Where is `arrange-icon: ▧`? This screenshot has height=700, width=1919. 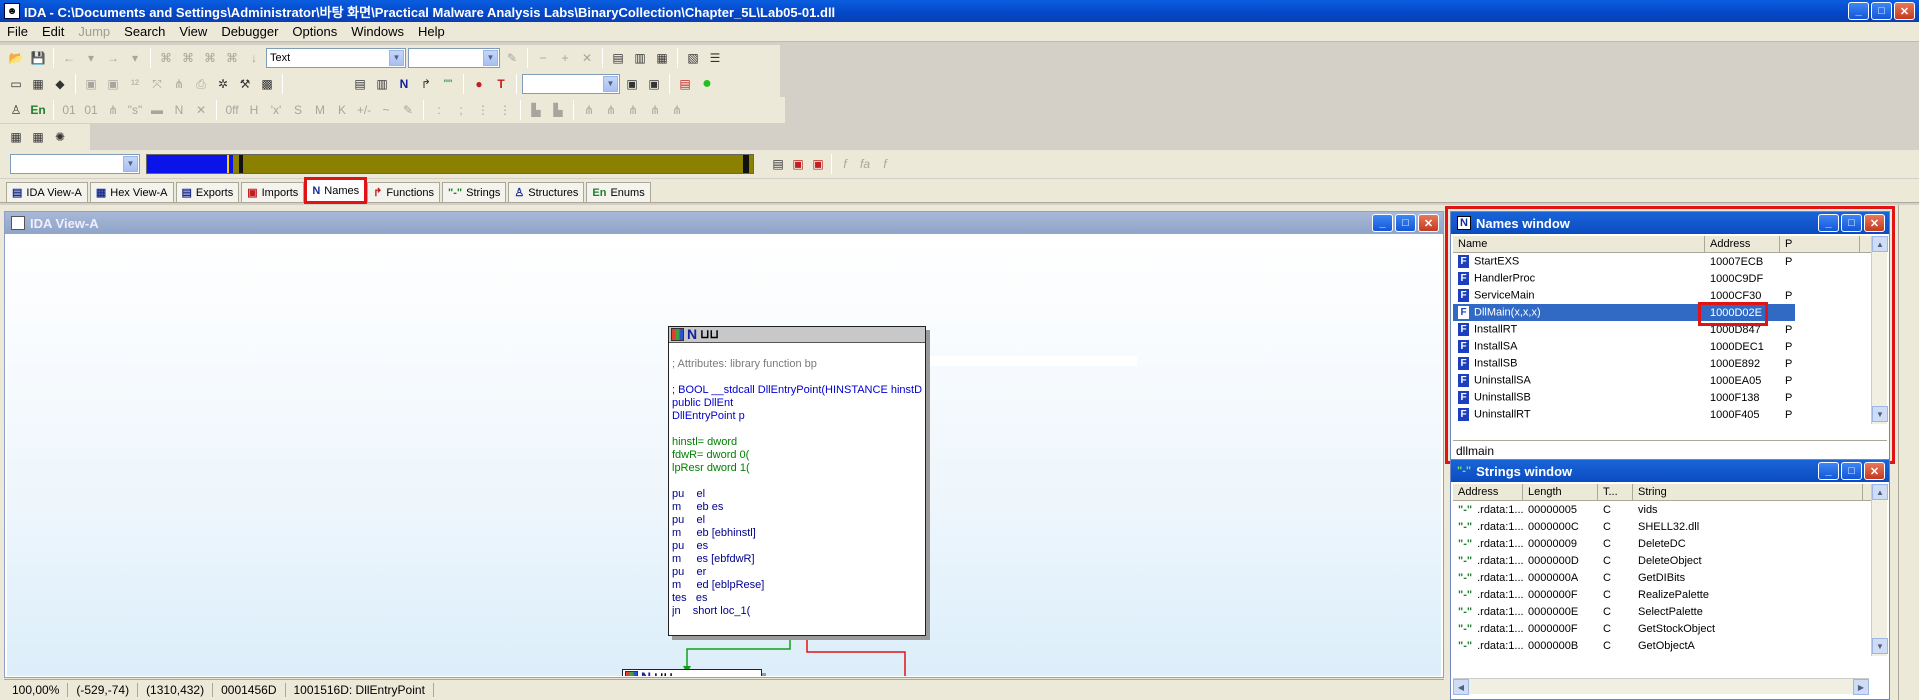
arrange-icon: ▧ is located at coordinates (693, 58).